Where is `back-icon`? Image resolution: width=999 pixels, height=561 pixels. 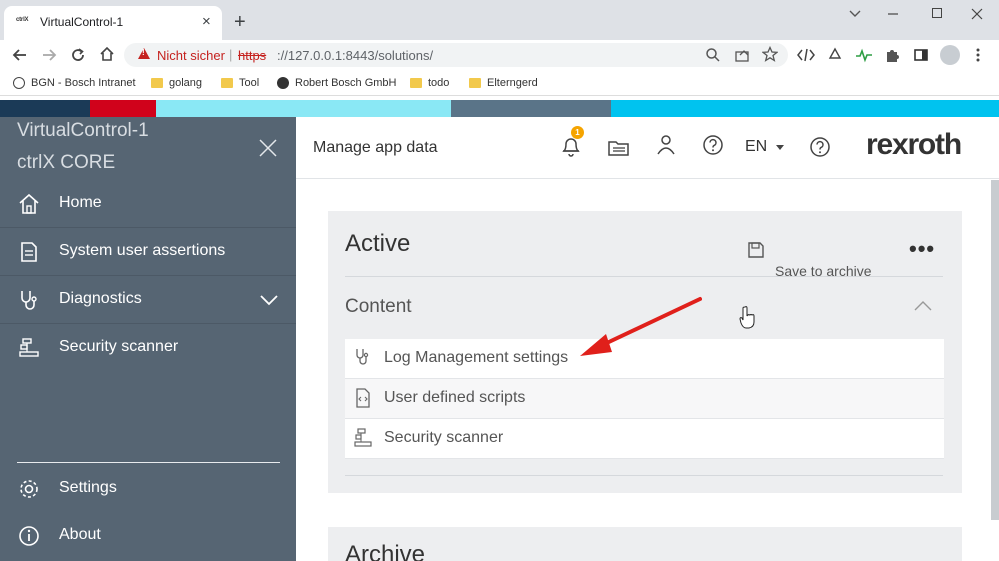 back-icon is located at coordinates (20, 55).